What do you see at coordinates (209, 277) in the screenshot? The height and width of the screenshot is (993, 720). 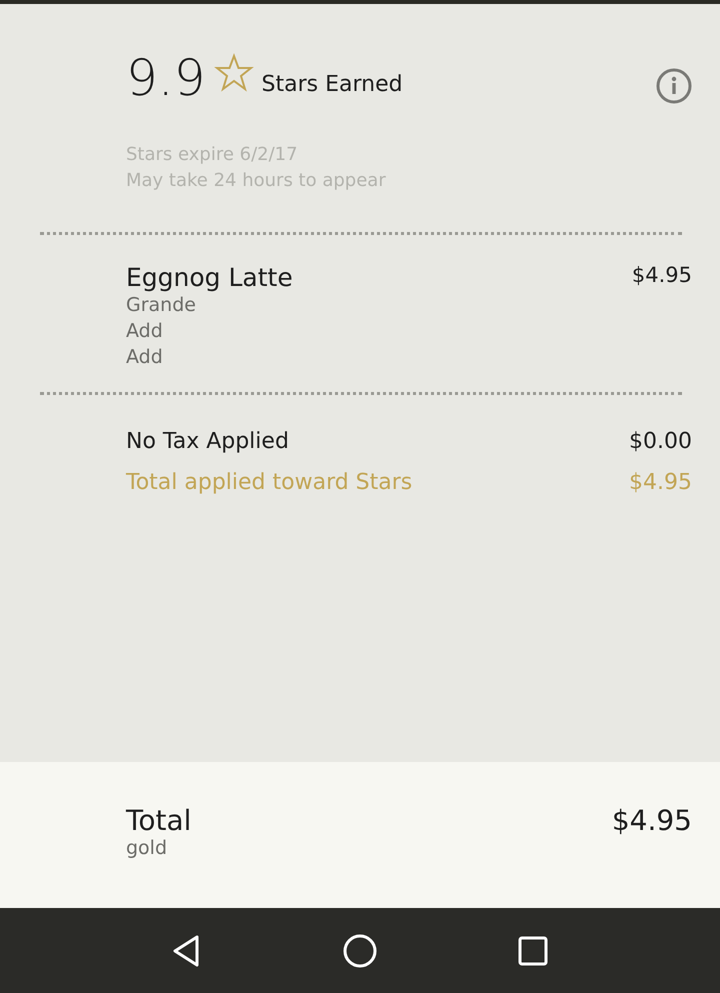 I see `item-name: Eggnog Latte` at bounding box center [209, 277].